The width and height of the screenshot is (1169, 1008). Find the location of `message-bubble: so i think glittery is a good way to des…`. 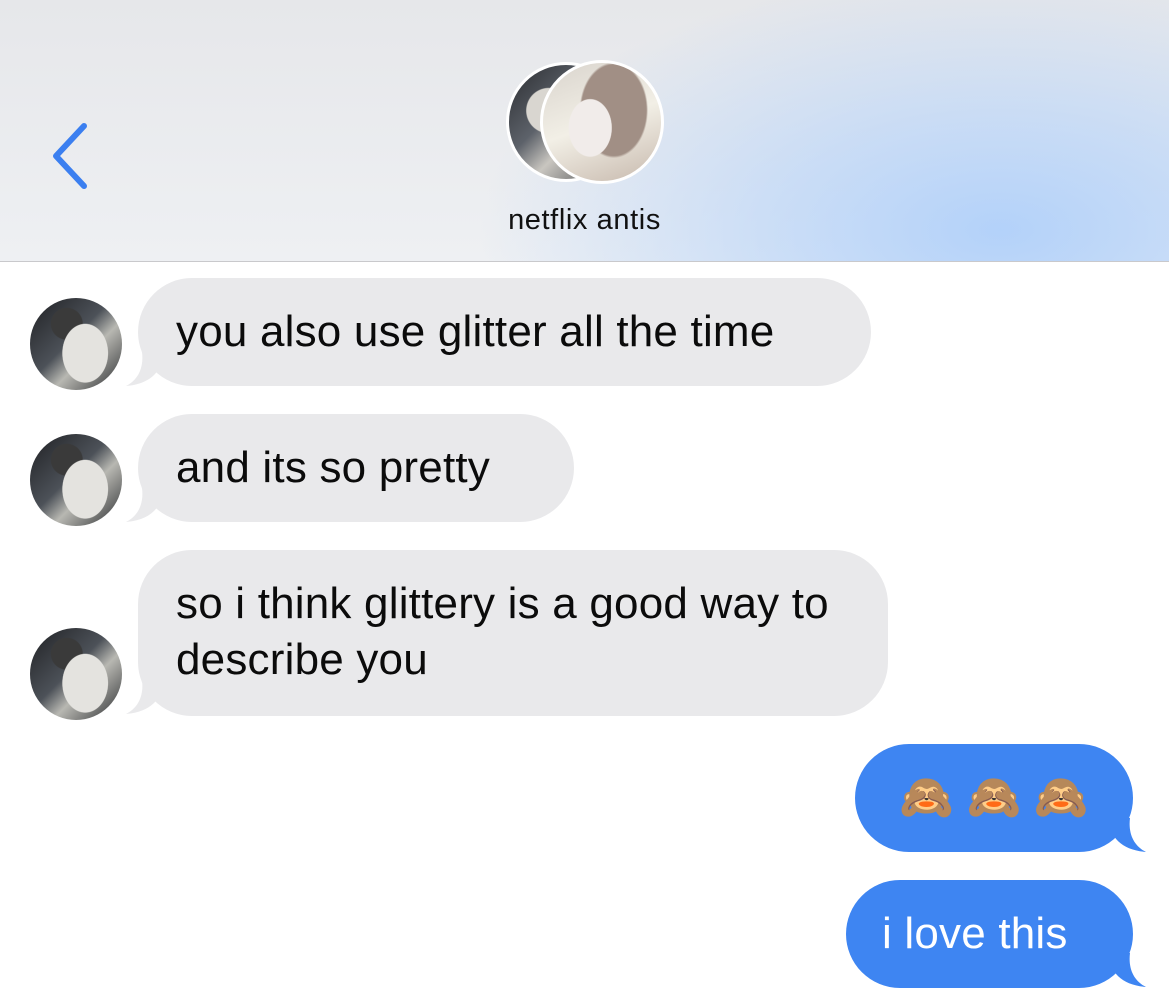

message-bubble: so i think glittery is a good way to des… is located at coordinates (513, 633).